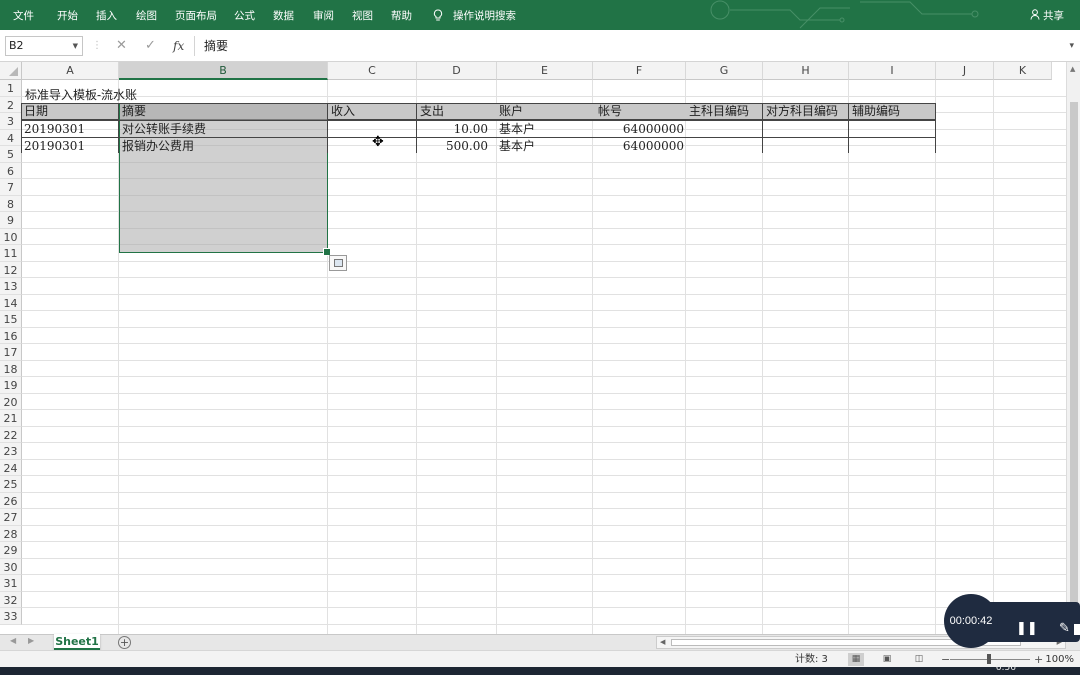 This screenshot has height=675, width=1080. I want to click on pen-icon: ✎, so click(1064, 629).